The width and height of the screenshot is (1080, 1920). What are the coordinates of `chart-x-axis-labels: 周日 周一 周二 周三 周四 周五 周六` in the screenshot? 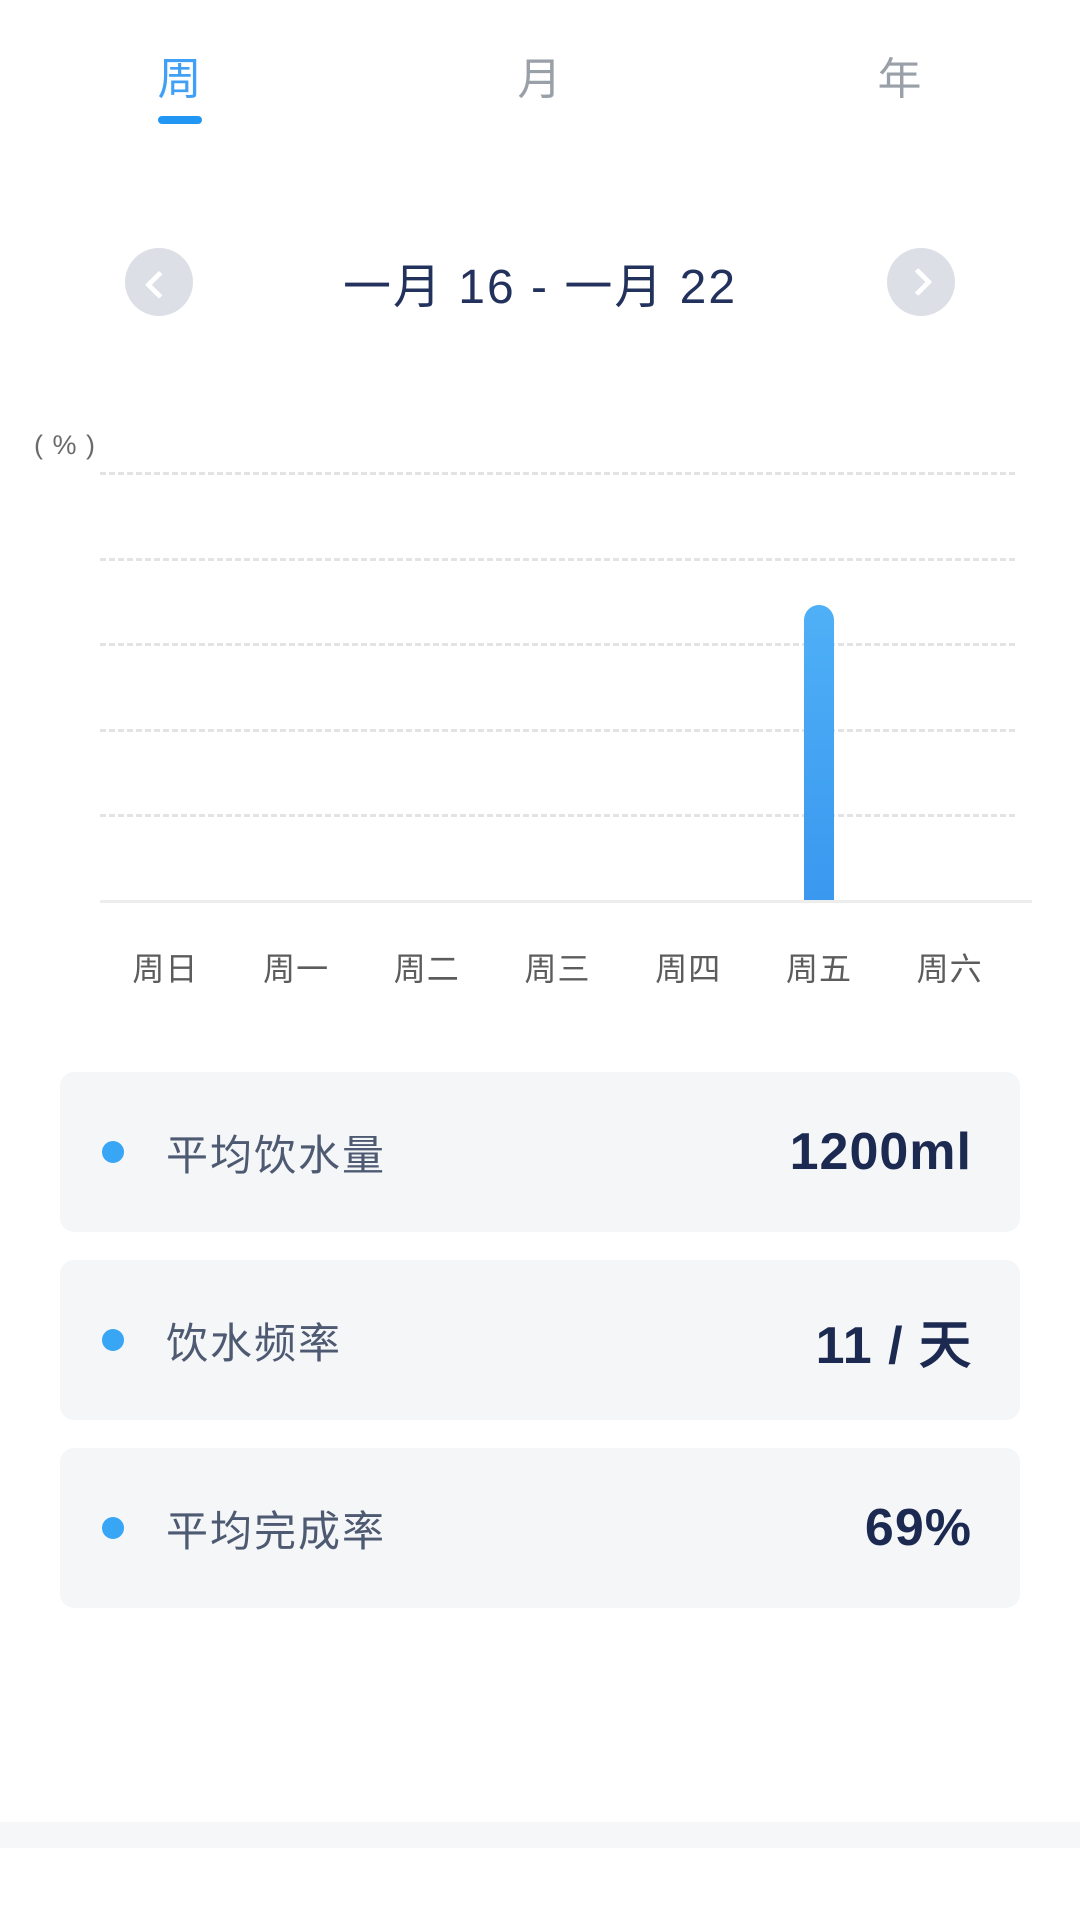 It's located at (557, 967).